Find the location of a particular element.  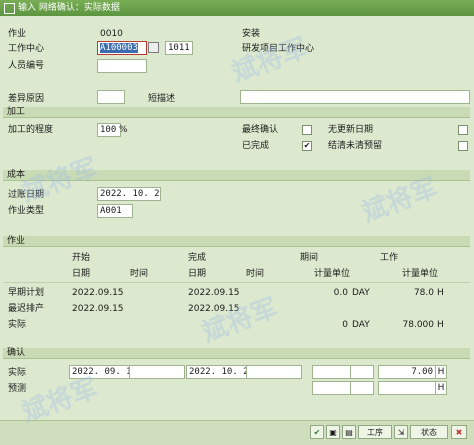

row-actual-label: 实际 is located at coordinates (17, 325).